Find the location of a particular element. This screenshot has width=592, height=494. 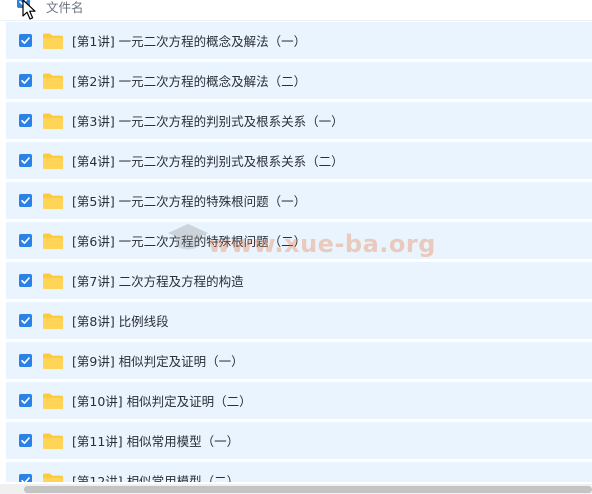

file-name: [第2讲] 一元二次方程的概念及解法（二） is located at coordinates (189, 80).